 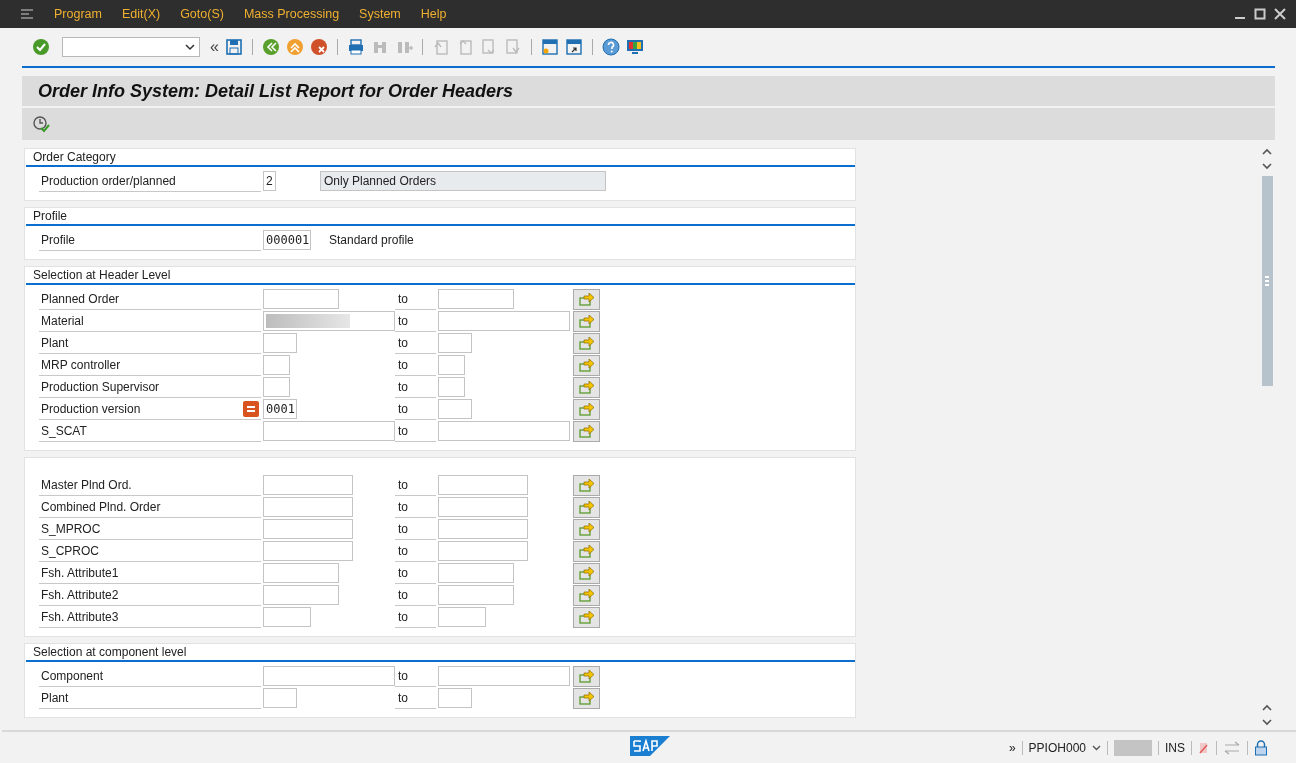 I want to click on exit-icon, so click(x=294, y=47).